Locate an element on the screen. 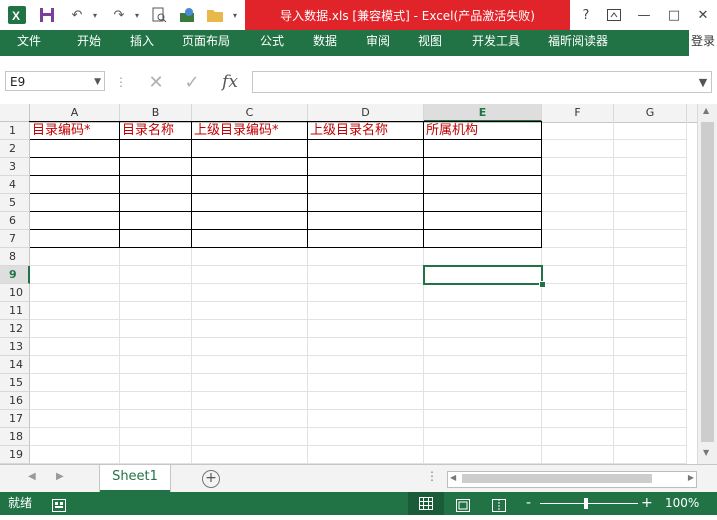  cell-a8 is located at coordinates (75, 257).